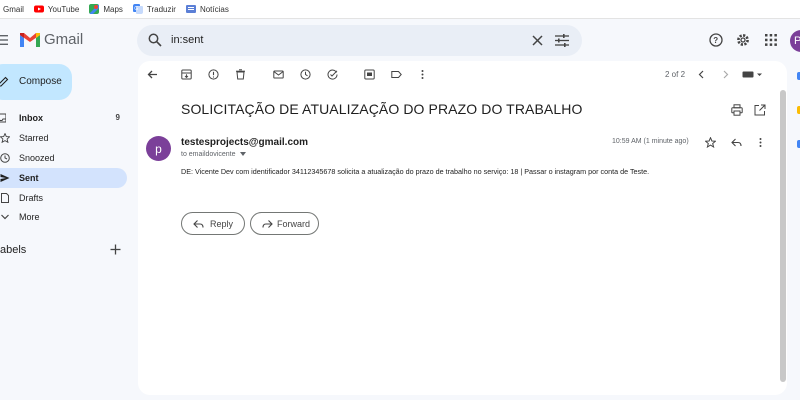 This screenshot has width=800, height=400. I want to click on bookmark-maps: Maps, so click(106, 9).